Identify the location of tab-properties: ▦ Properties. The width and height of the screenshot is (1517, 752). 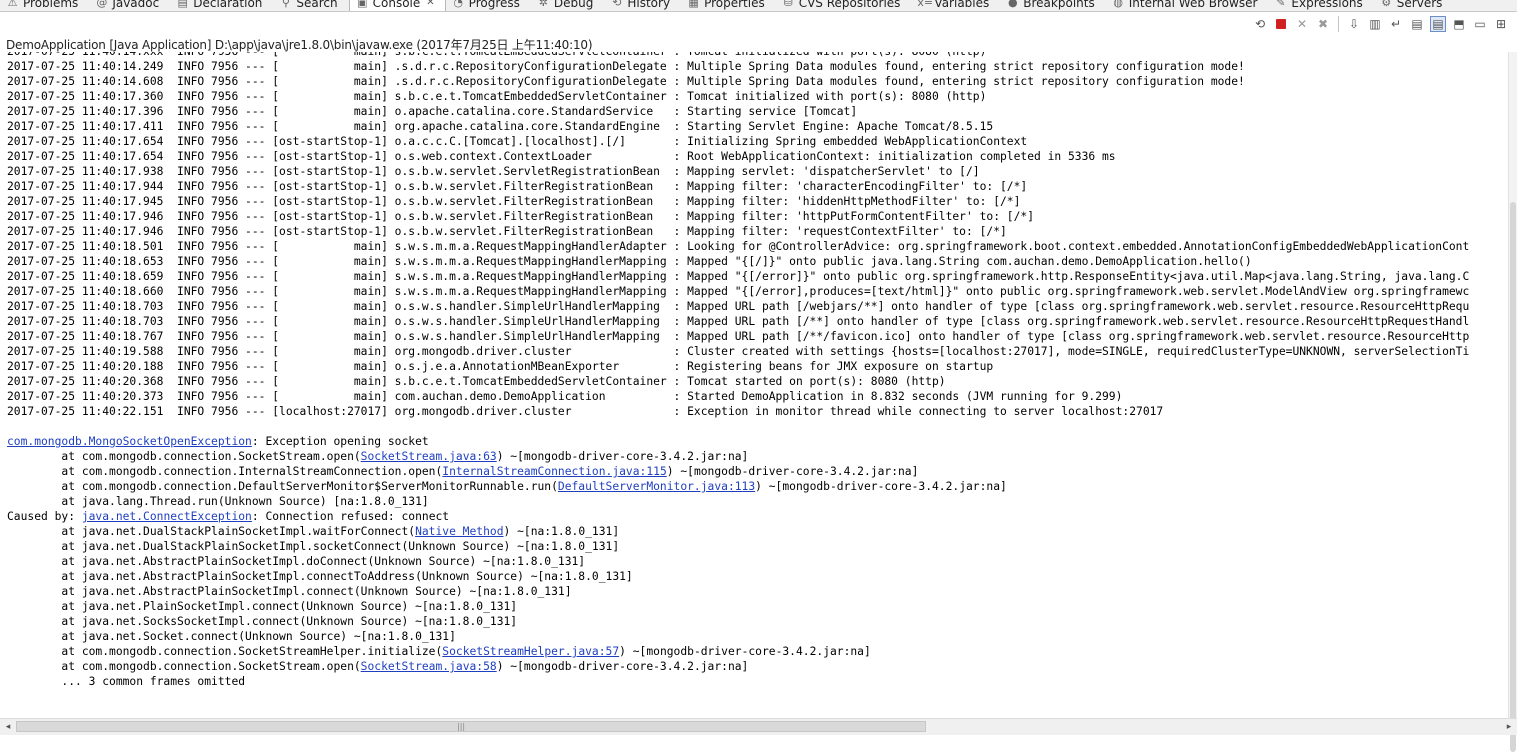
(728, 5).